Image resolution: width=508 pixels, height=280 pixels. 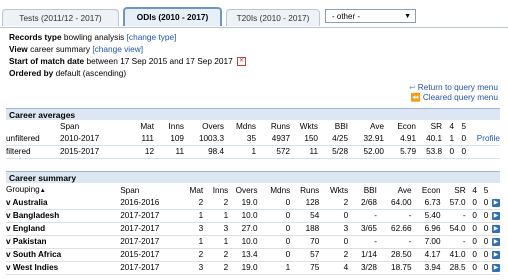 I want to click on cell: 11, so click(x=169, y=152).